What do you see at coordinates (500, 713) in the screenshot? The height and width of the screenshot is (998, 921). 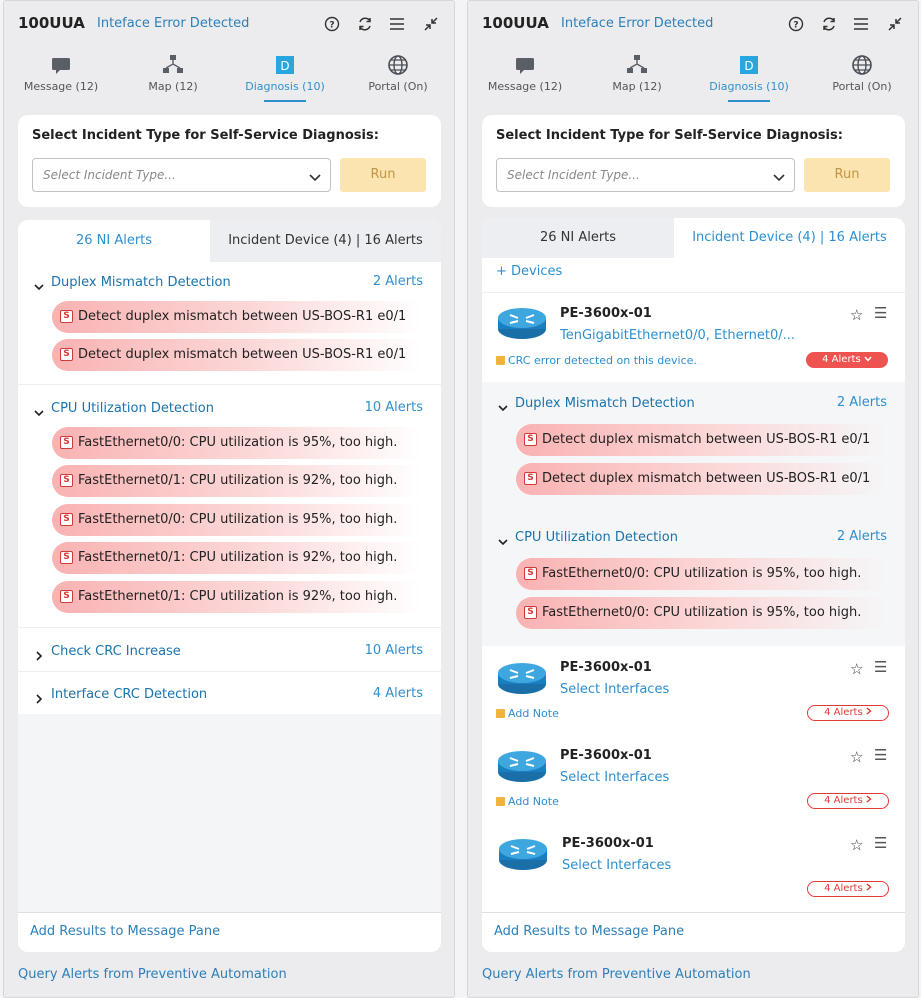 I see `note-icon` at bounding box center [500, 713].